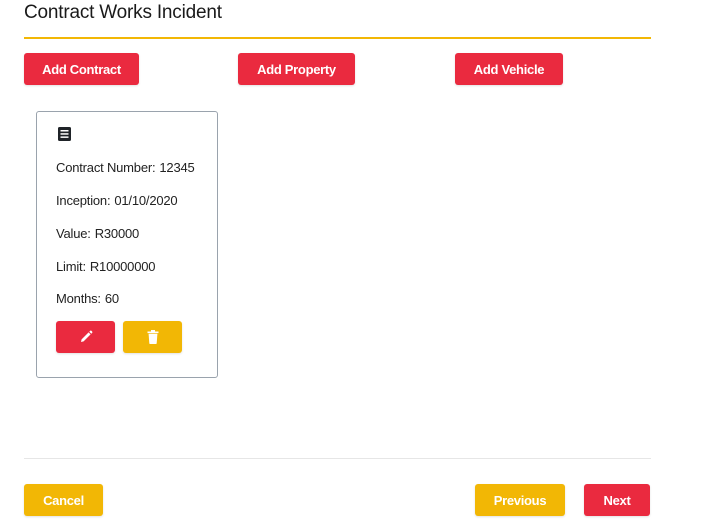 This screenshot has height=521, width=710. Describe the element at coordinates (617, 500) in the screenshot. I see `next-button: Next` at that location.